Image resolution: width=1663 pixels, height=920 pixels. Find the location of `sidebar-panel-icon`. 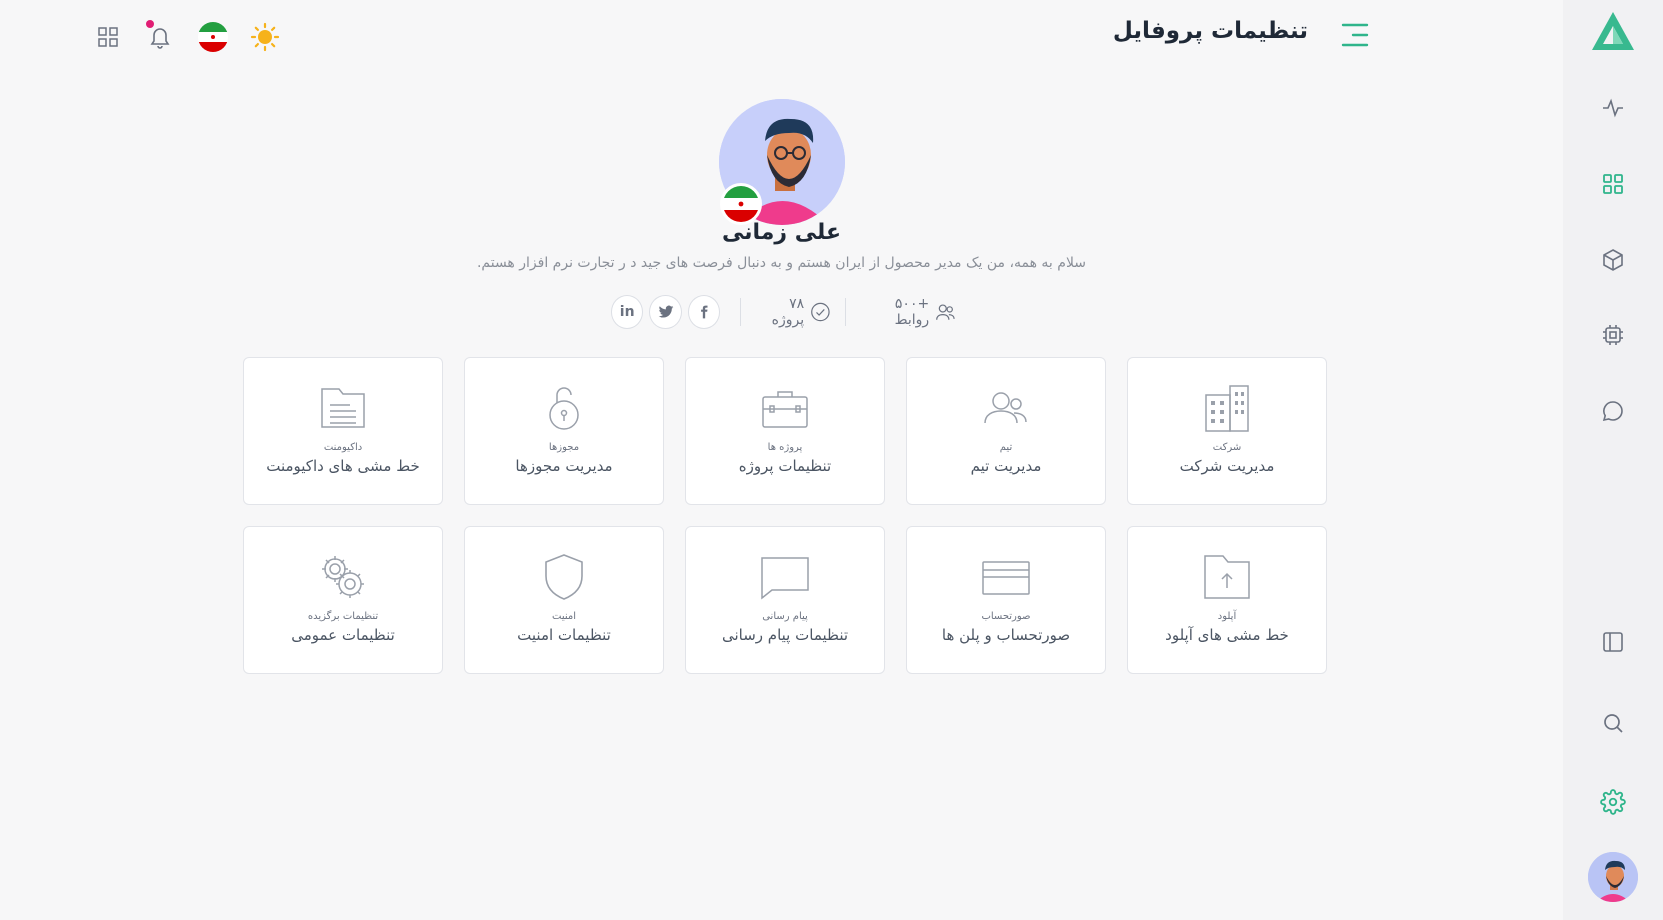

sidebar-panel-icon is located at coordinates (1613, 642).